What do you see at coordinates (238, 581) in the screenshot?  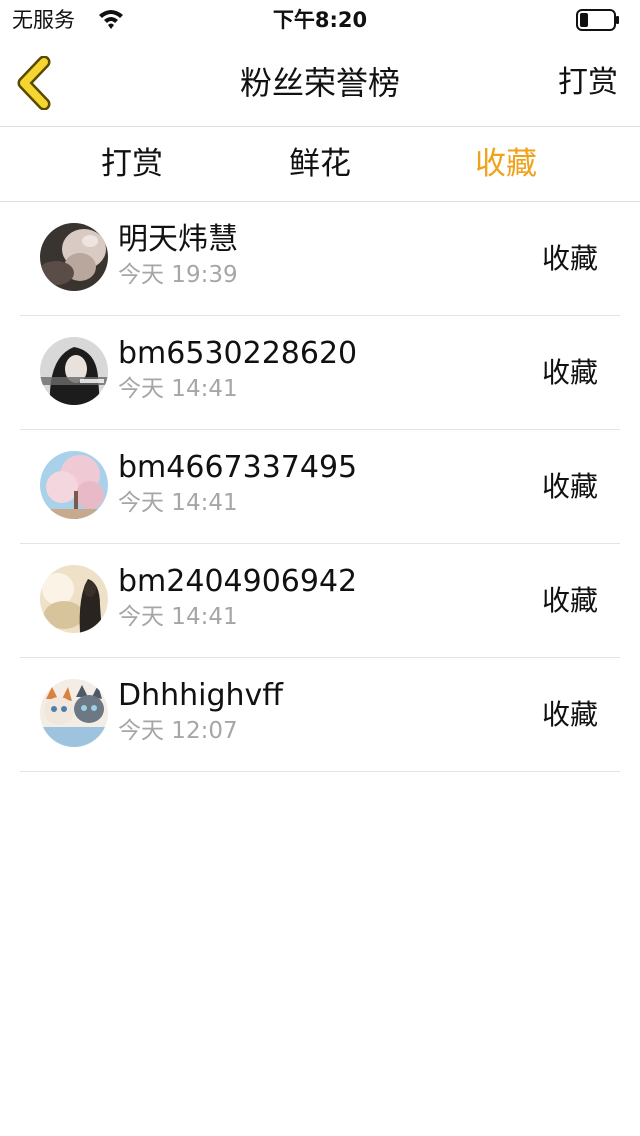 I see `fan-name: bm2404906942` at bounding box center [238, 581].